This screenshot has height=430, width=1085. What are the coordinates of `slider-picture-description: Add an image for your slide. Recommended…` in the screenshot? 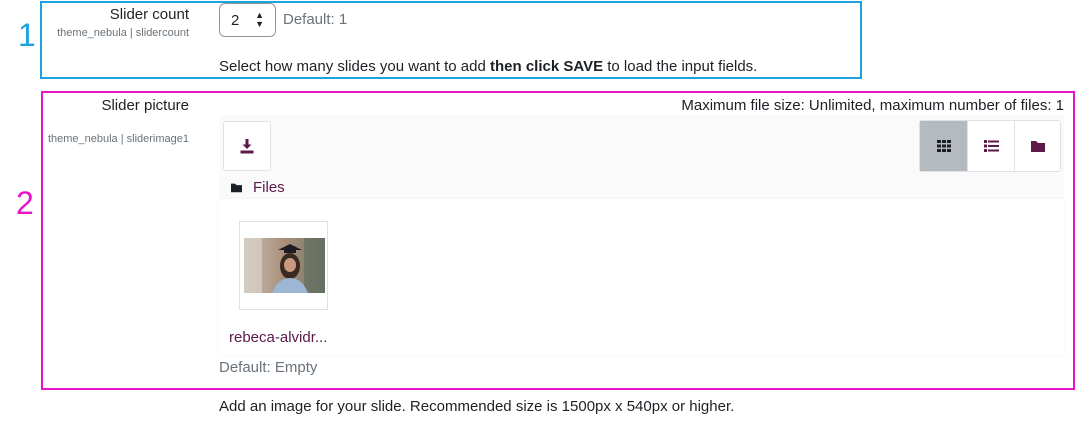 It's located at (477, 406).